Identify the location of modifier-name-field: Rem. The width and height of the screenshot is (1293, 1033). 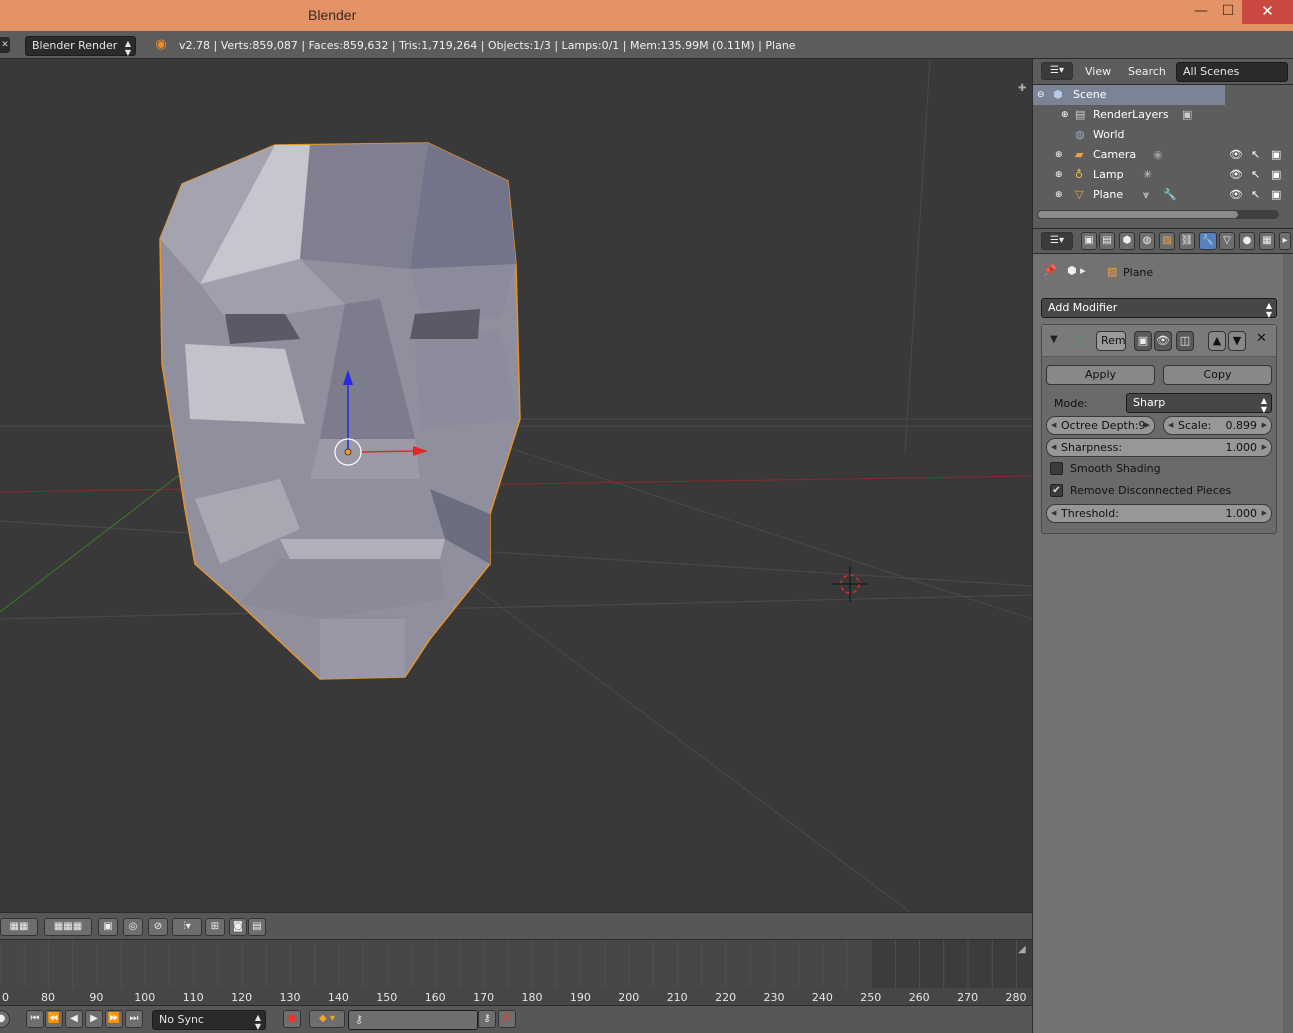
(1111, 341).